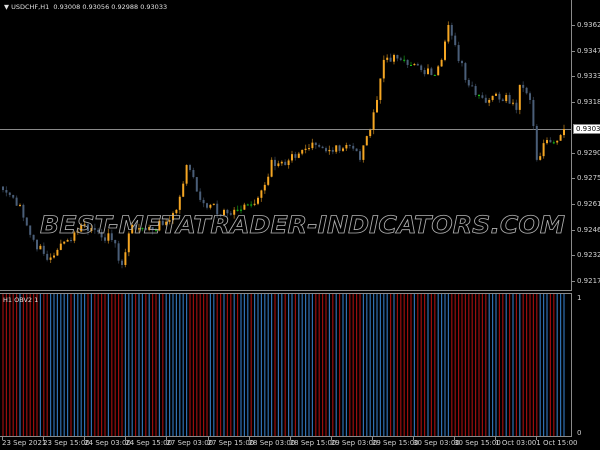 The width and height of the screenshot is (600, 450). What do you see at coordinates (477, 443) in the screenshot?
I see `time-tick-label: 30 Sep 15:00` at bounding box center [477, 443].